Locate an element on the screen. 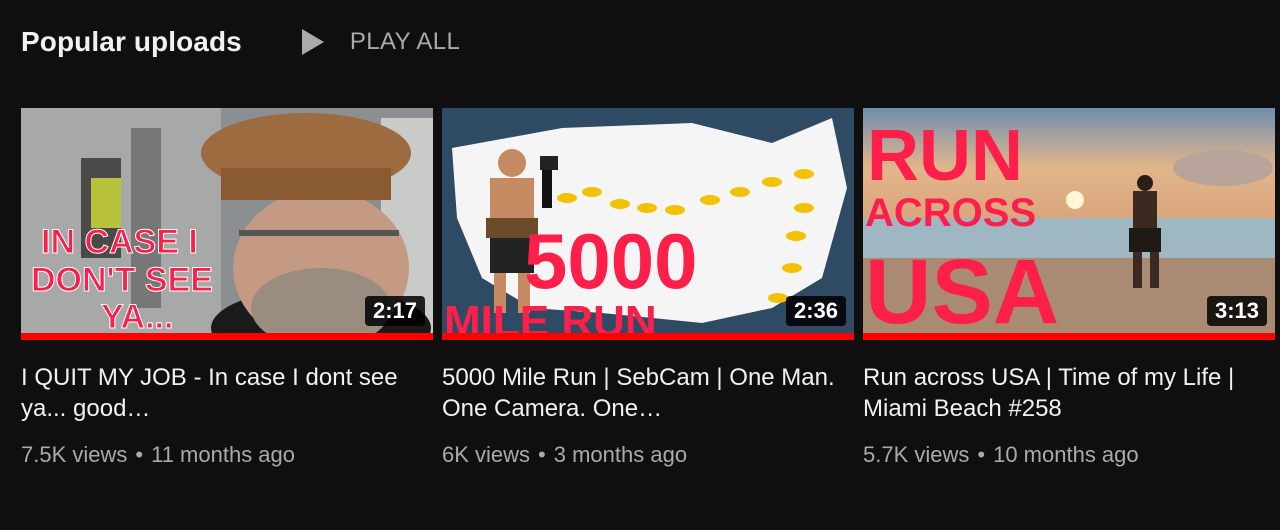  view-count: 7.5K views is located at coordinates (74, 454).